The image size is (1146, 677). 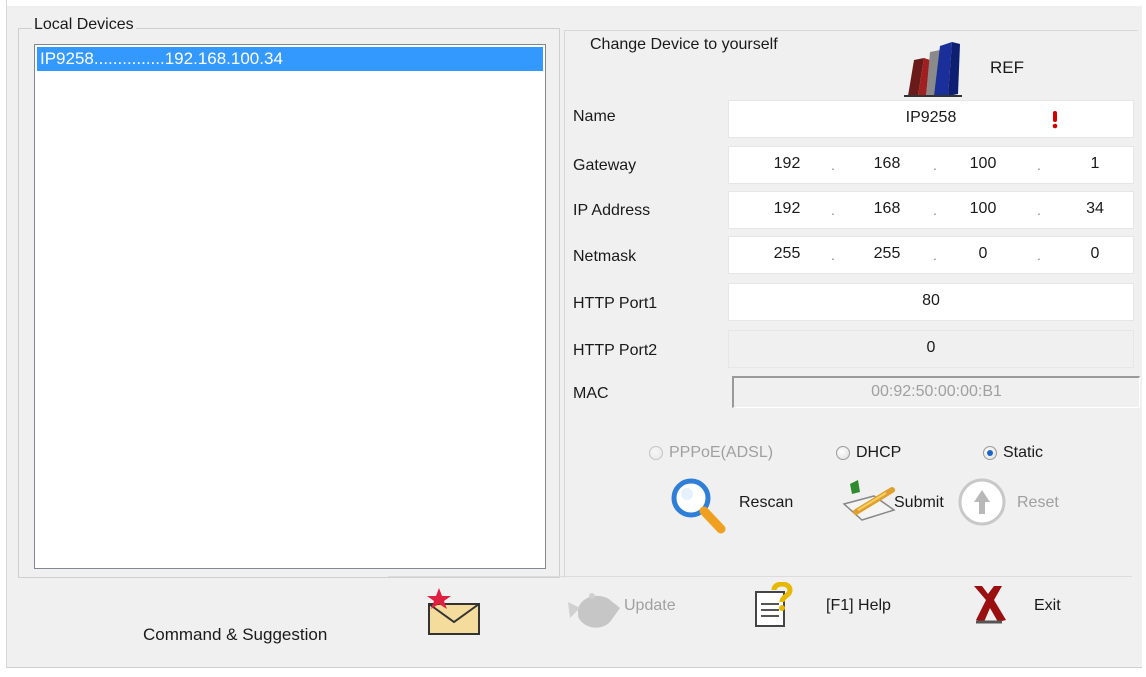 What do you see at coordinates (698, 505) in the screenshot?
I see `magnifier-icon` at bounding box center [698, 505].